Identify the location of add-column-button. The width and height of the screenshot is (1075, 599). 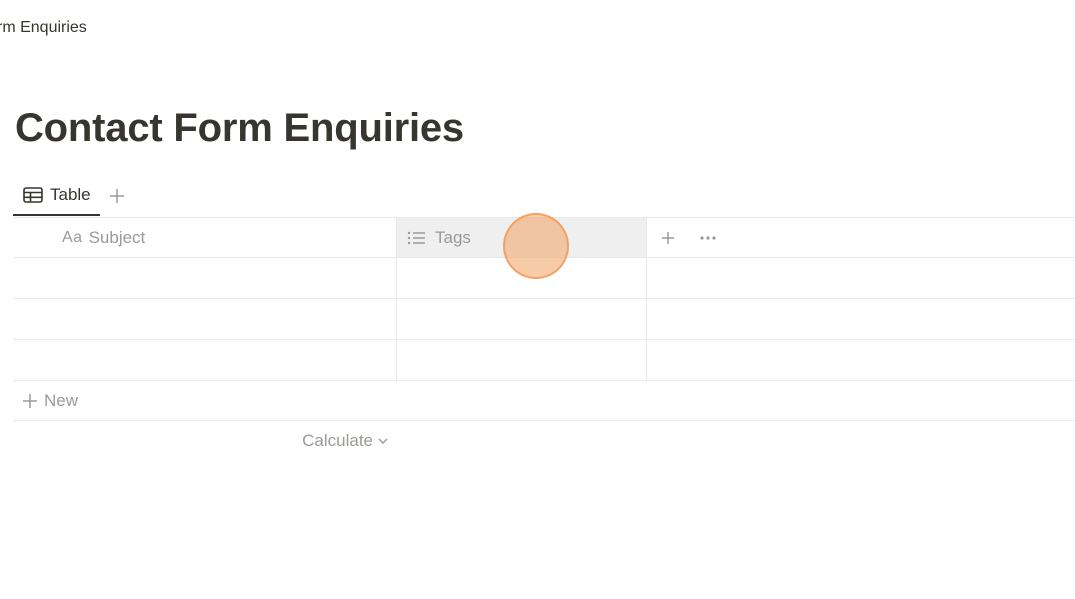
(668, 238).